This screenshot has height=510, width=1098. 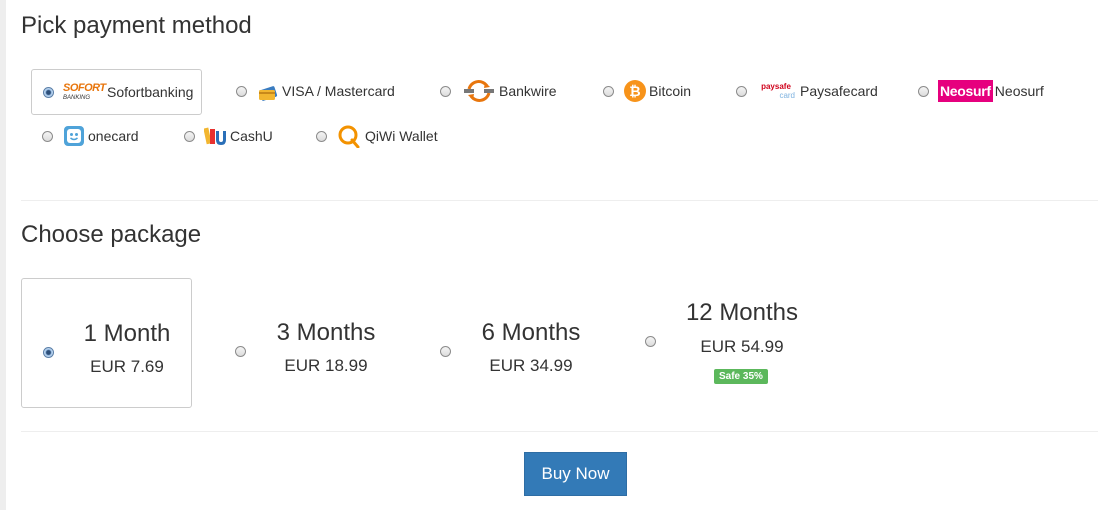 I want to click on buy-now-button: Buy Now, so click(x=575, y=474).